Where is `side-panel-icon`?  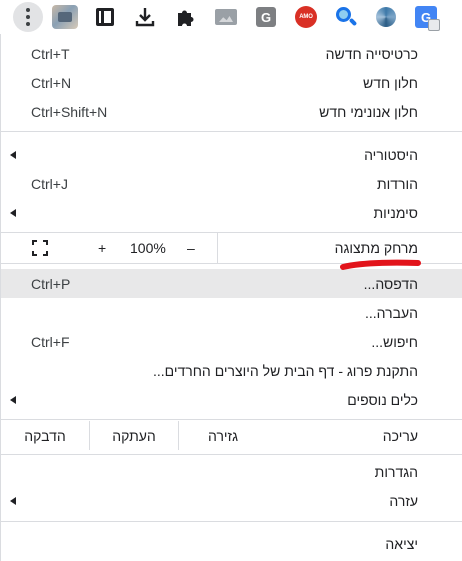 side-panel-icon is located at coordinates (105, 17).